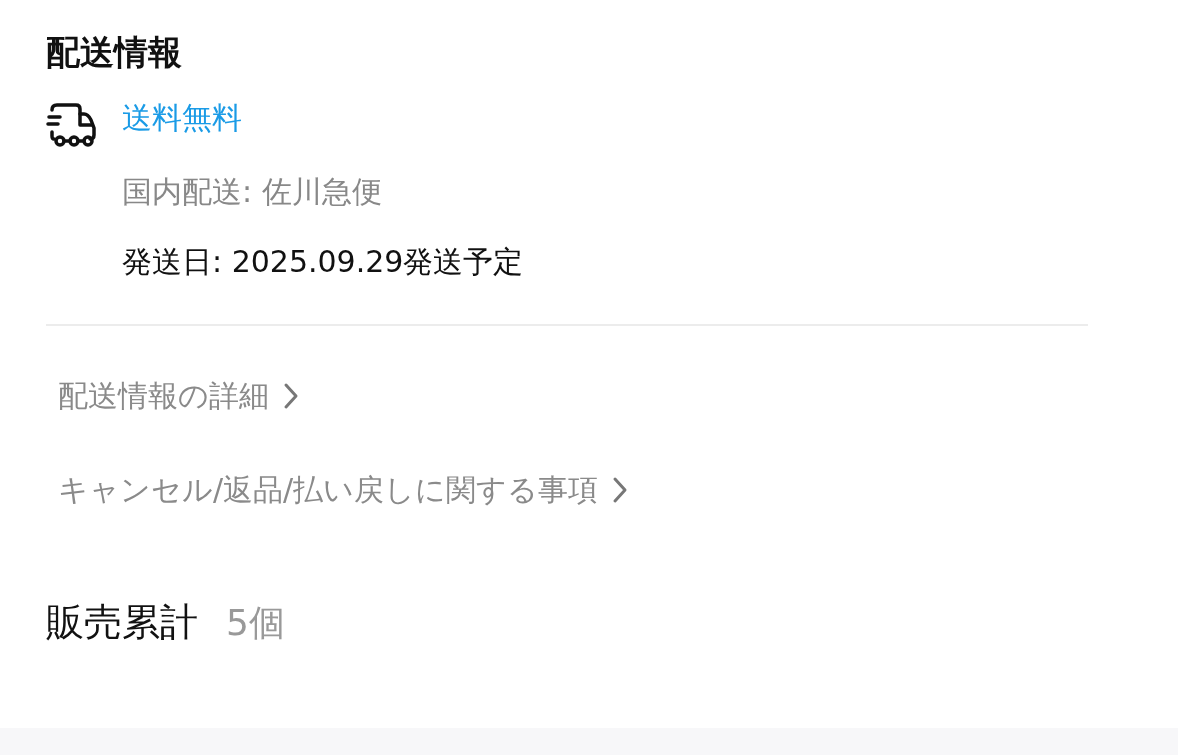 This screenshot has width=1178, height=755. What do you see at coordinates (122, 622) in the screenshot?
I see `sales-total-label: 販売累計` at bounding box center [122, 622].